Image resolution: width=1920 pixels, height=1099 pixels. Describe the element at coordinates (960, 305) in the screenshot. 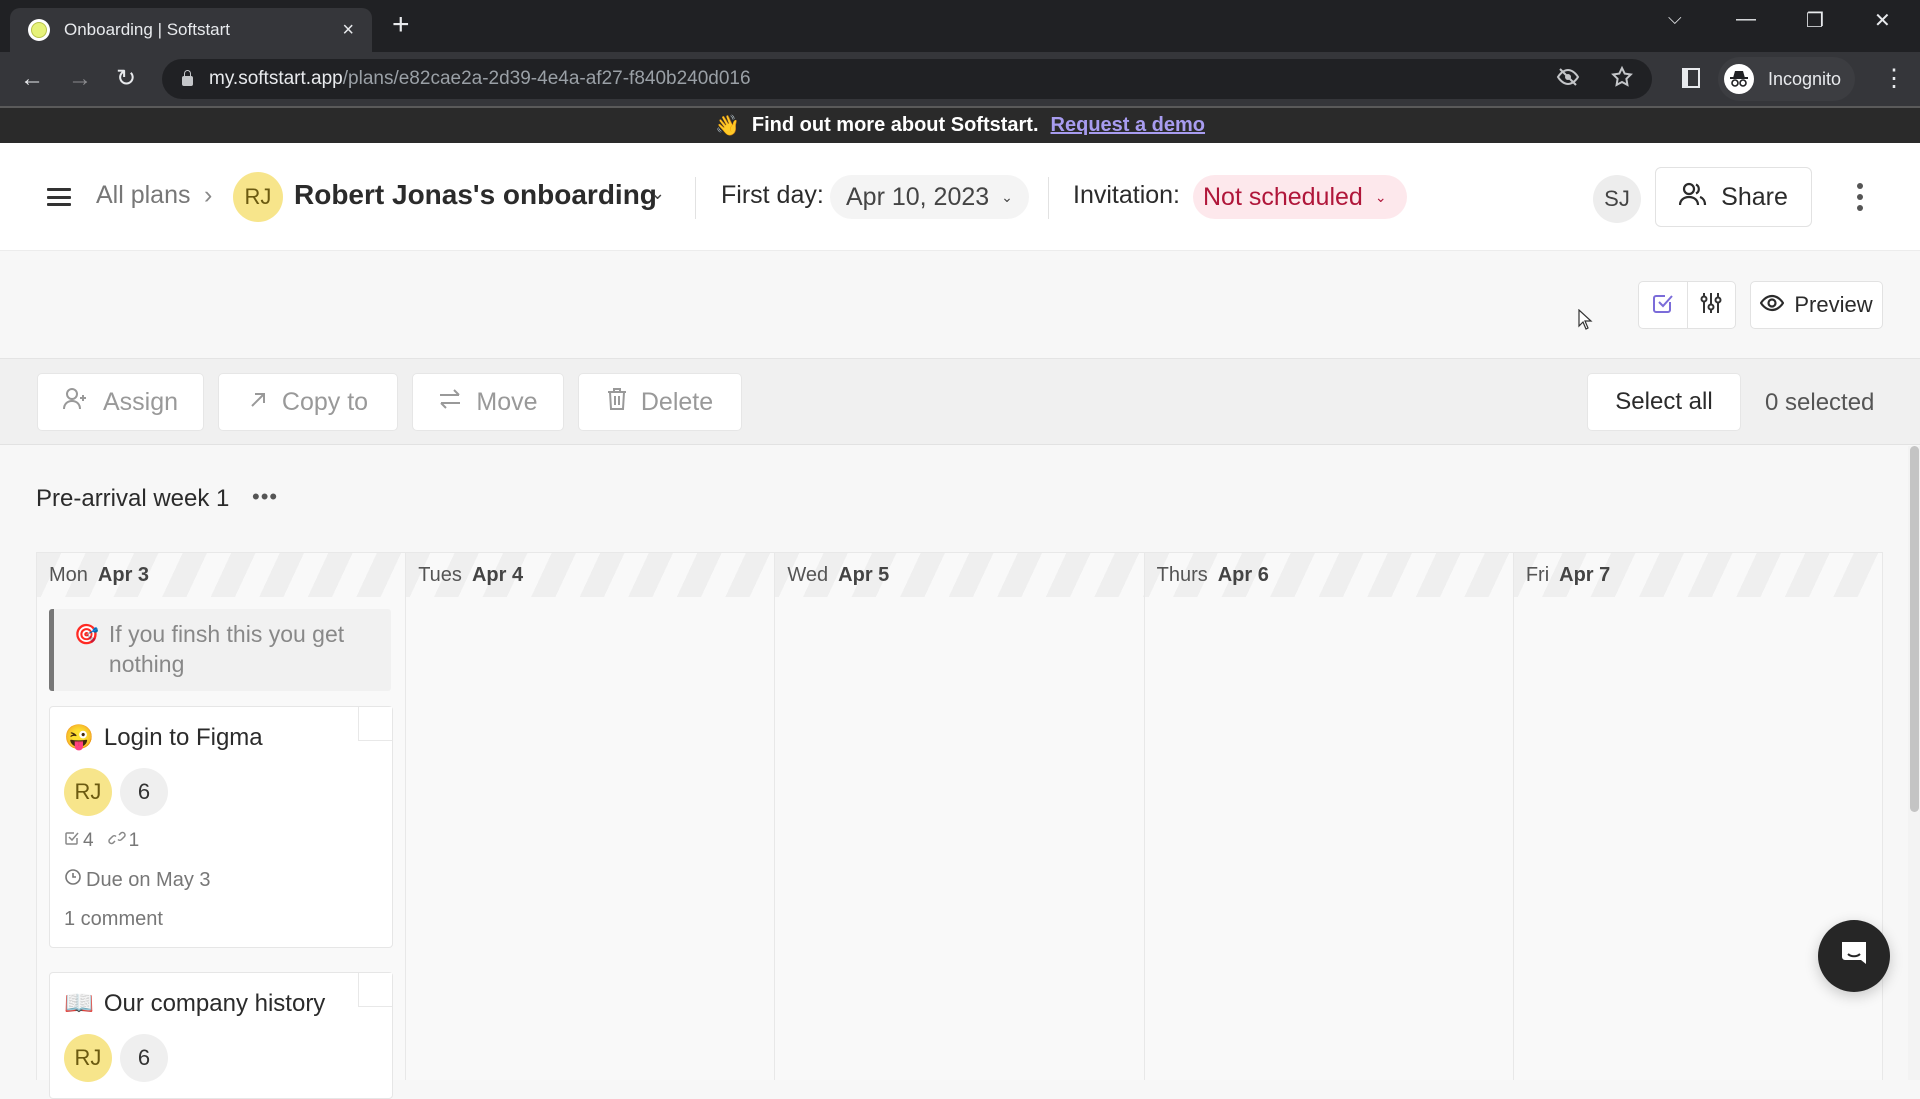

I see `view-toolbar: Preview` at that location.